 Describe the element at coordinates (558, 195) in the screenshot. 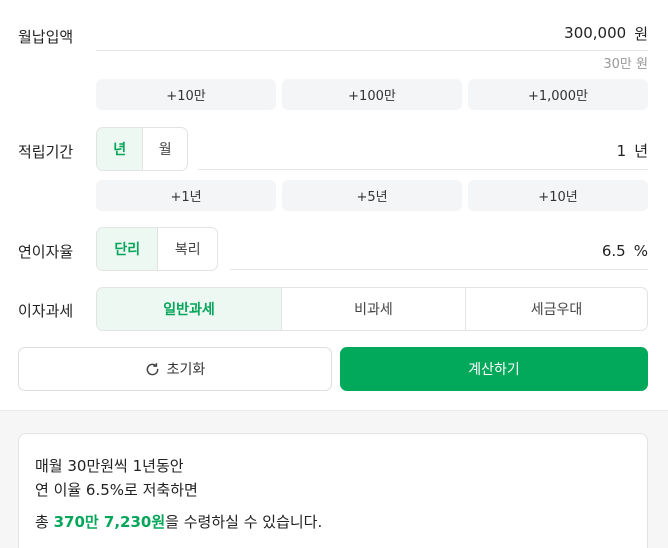

I see `add-10-year-button: +10년` at that location.